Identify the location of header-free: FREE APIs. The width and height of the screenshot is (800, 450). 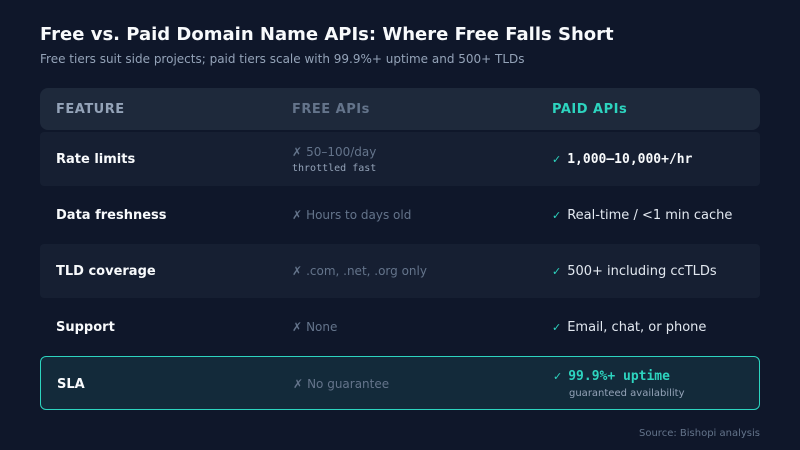
(331, 109).